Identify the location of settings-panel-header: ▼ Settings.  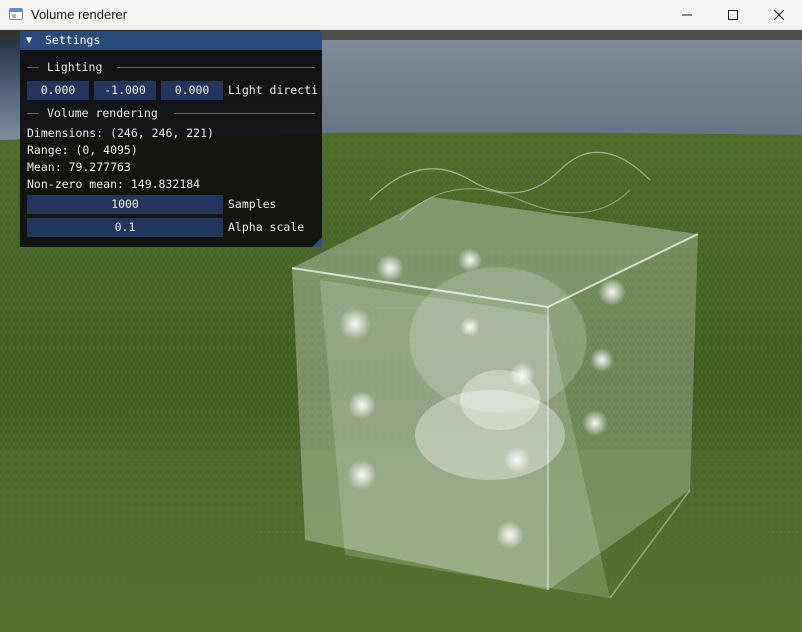
(171, 40).